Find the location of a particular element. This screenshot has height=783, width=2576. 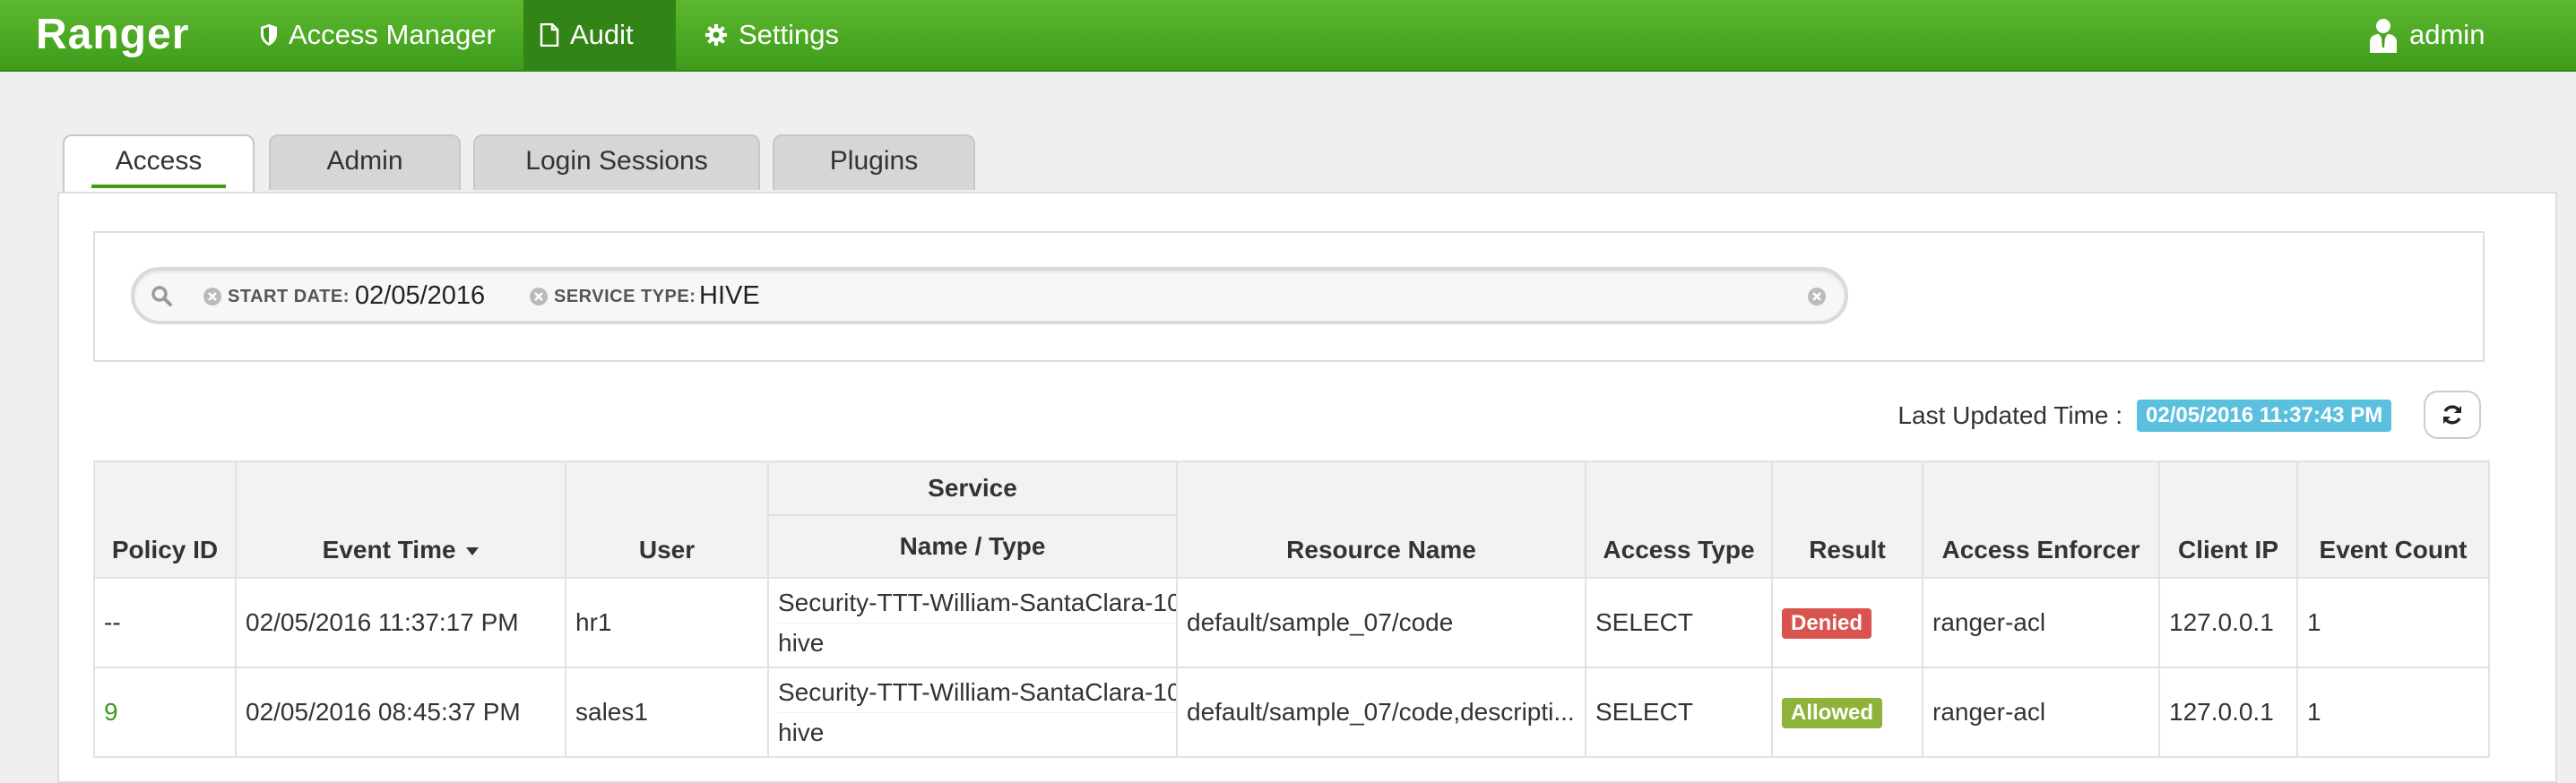

tab-login-sessions: Login Sessions is located at coordinates (616, 162).